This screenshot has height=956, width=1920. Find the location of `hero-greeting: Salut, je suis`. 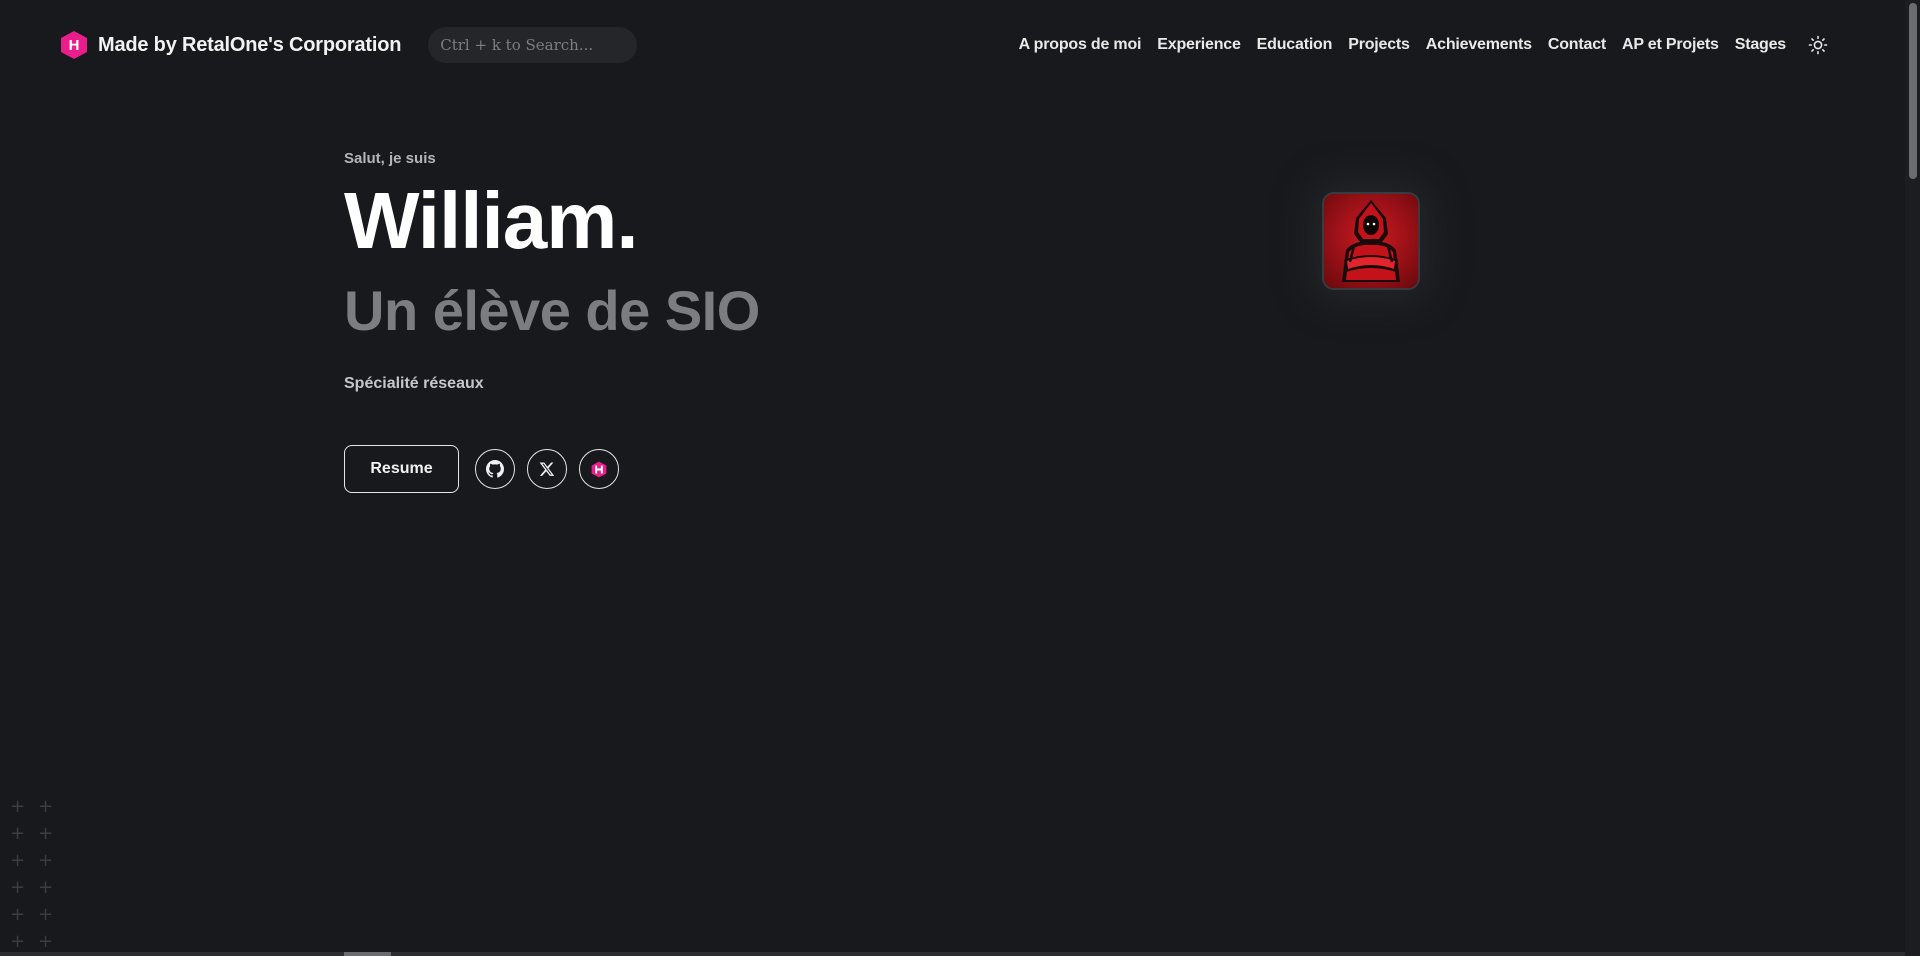

hero-greeting: Salut, je suis is located at coordinates (390, 158).